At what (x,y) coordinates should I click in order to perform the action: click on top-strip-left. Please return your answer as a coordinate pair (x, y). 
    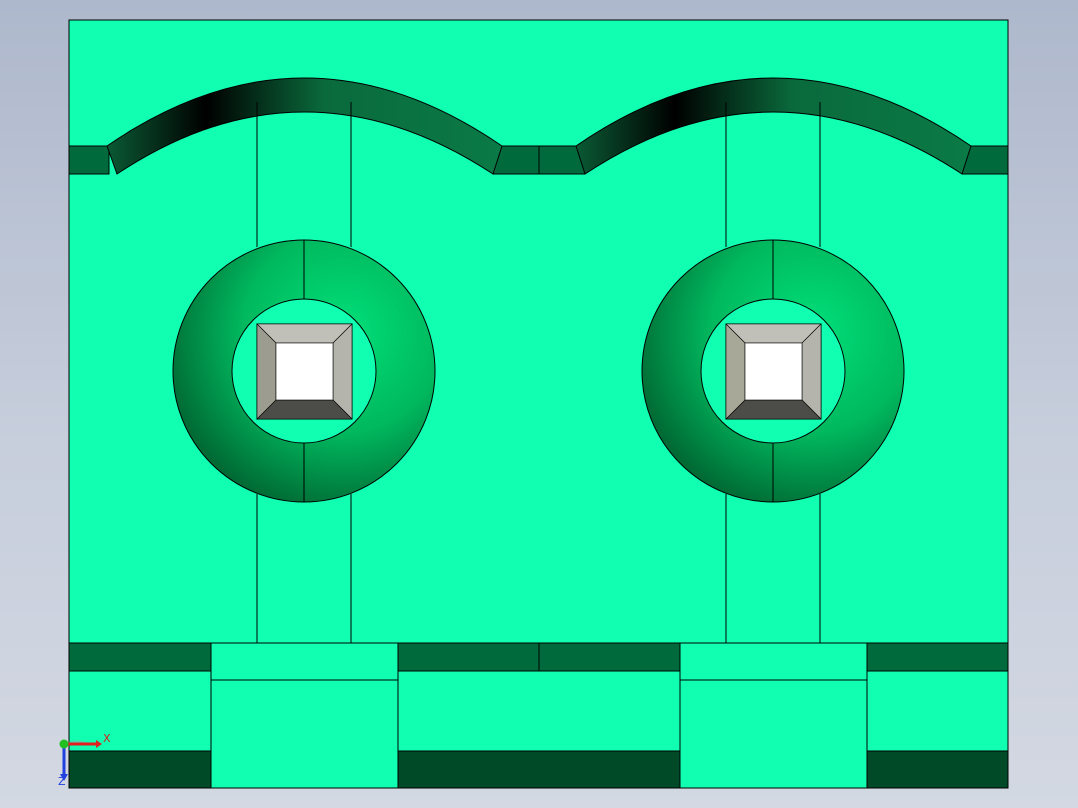
    Looking at the image, I should click on (89, 160).